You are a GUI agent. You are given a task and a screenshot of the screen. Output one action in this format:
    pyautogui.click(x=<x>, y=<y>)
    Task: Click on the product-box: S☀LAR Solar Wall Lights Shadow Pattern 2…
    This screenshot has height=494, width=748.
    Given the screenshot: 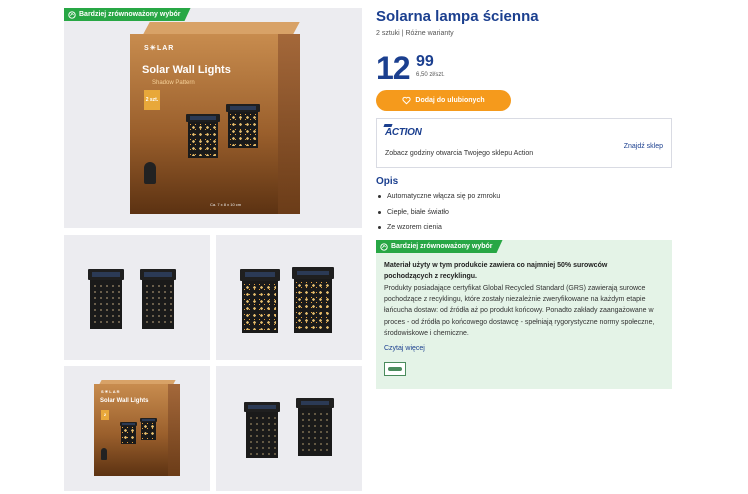 What is the action you would take?
    pyautogui.click(x=204, y=124)
    